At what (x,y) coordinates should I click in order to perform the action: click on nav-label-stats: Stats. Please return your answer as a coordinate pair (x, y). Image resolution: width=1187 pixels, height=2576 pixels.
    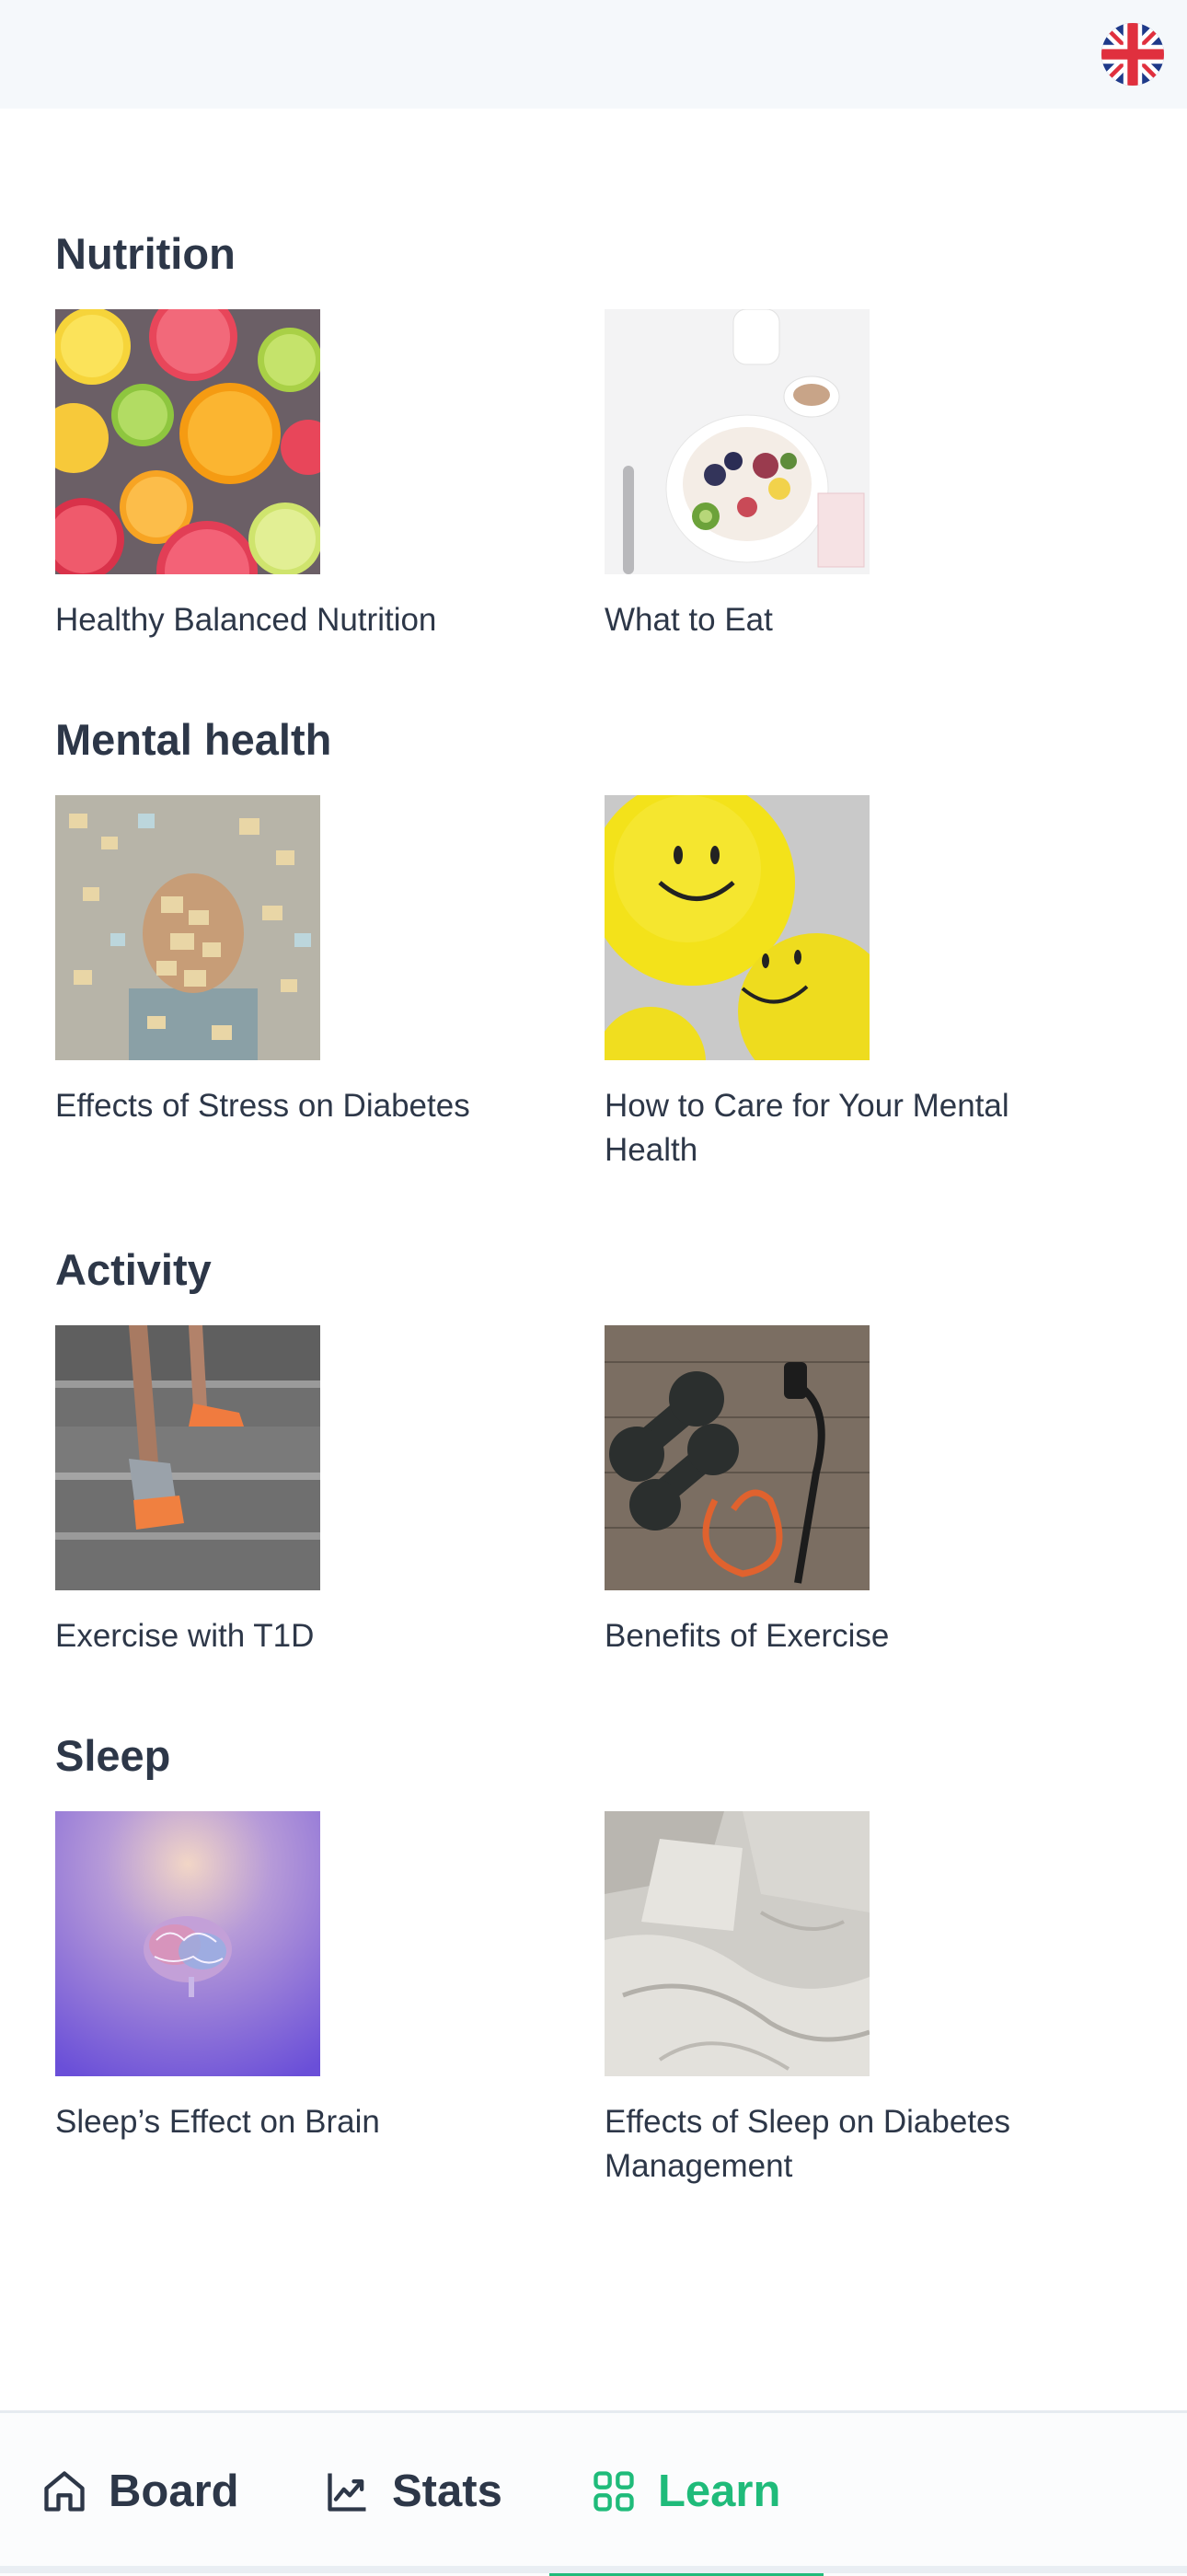
    Looking at the image, I should click on (447, 2491).